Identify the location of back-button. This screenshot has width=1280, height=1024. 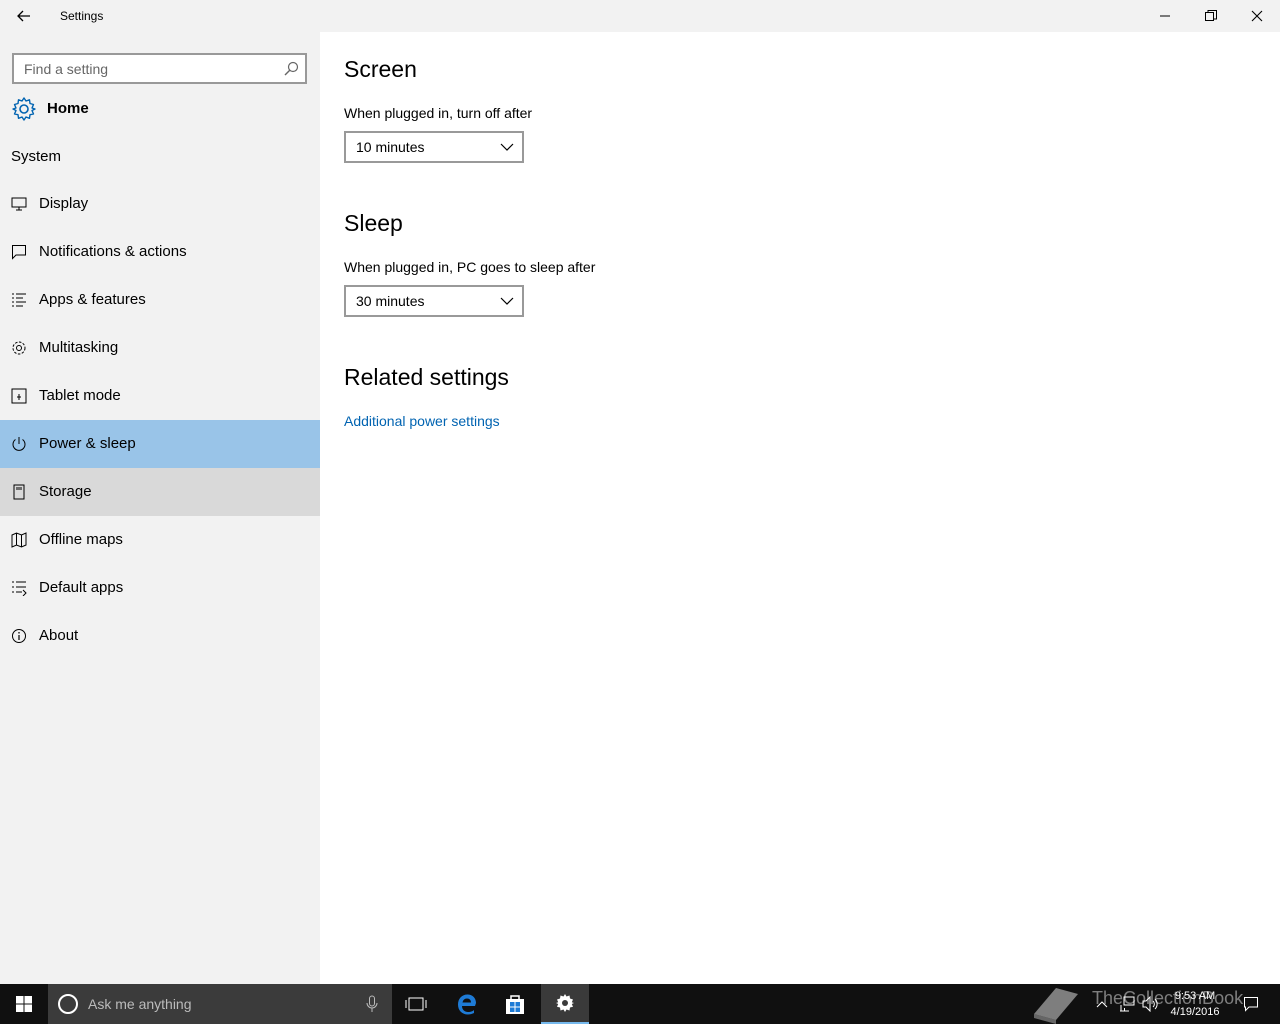
(24, 16).